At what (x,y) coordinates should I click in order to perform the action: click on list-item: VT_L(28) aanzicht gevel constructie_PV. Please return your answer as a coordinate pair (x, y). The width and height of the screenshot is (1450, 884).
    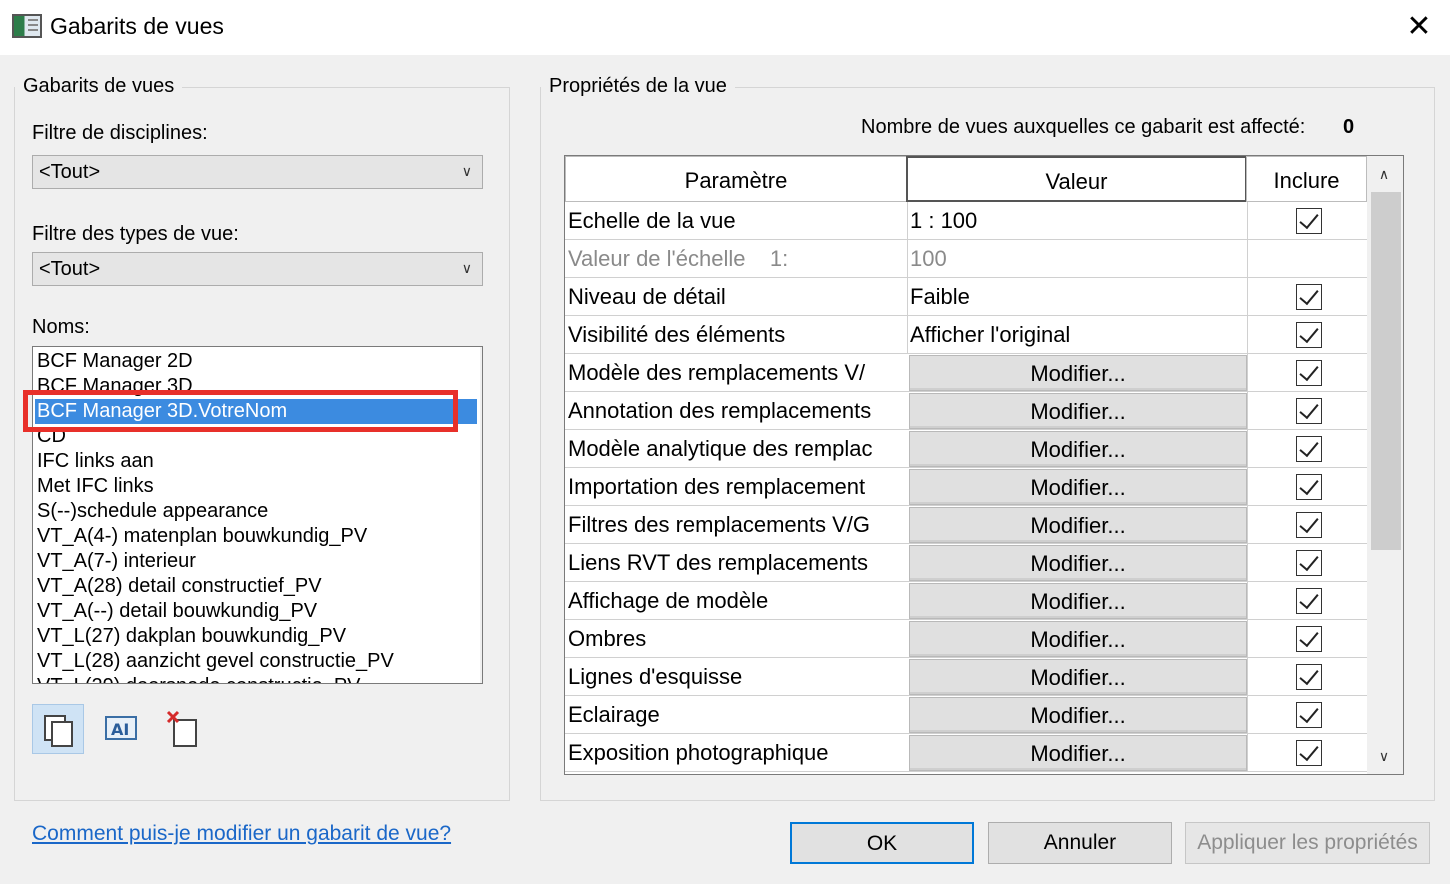
    Looking at the image, I should click on (215, 661).